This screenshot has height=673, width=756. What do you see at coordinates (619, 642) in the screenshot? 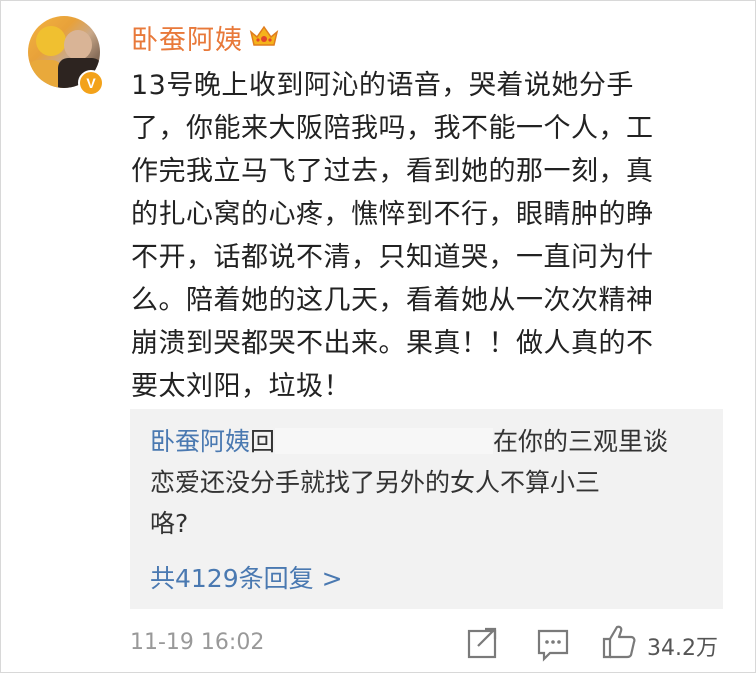
I see `thumbs-up-icon` at bounding box center [619, 642].